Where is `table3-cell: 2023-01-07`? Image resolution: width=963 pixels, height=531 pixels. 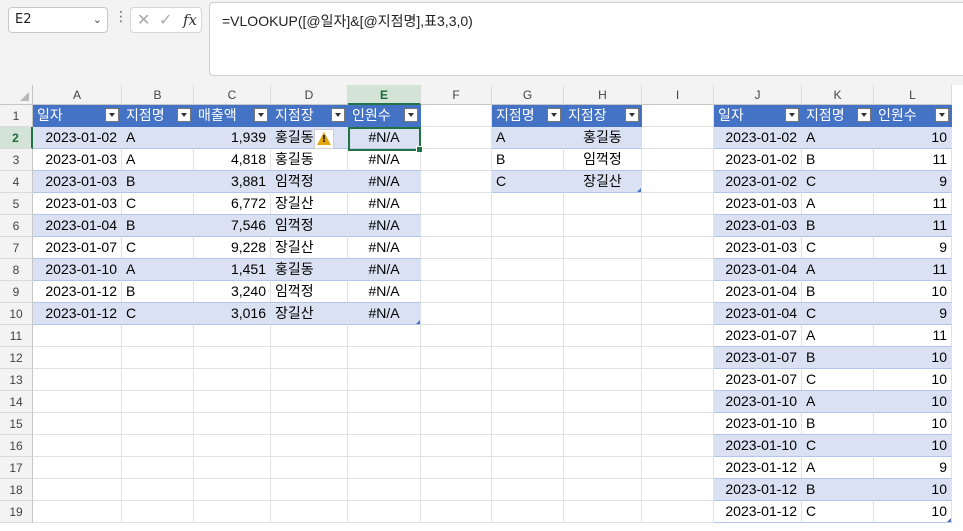 table3-cell: 2023-01-07 is located at coordinates (758, 380).